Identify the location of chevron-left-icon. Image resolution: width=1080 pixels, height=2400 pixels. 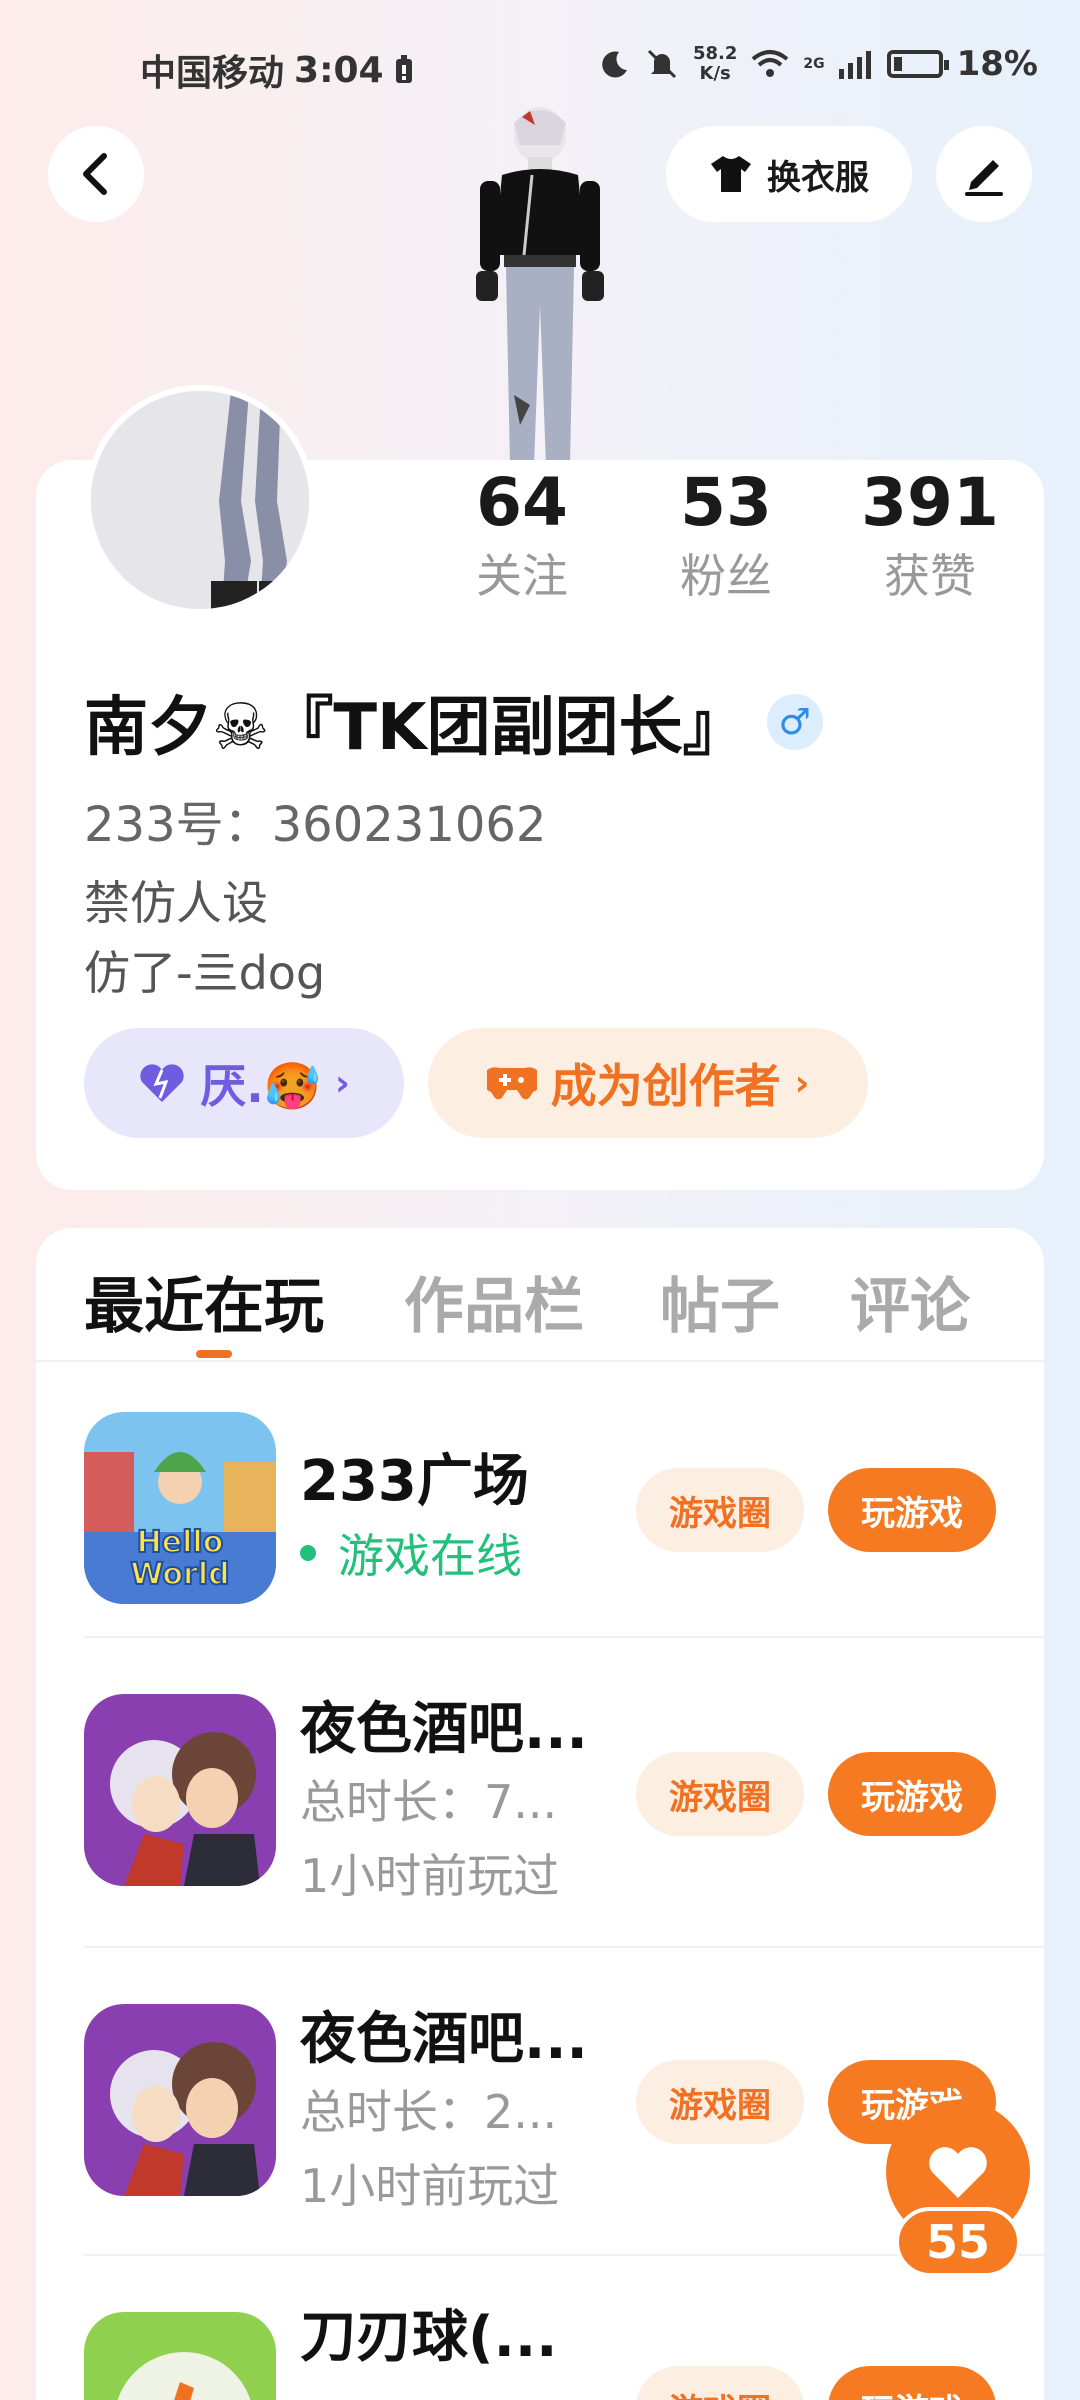
(95, 174).